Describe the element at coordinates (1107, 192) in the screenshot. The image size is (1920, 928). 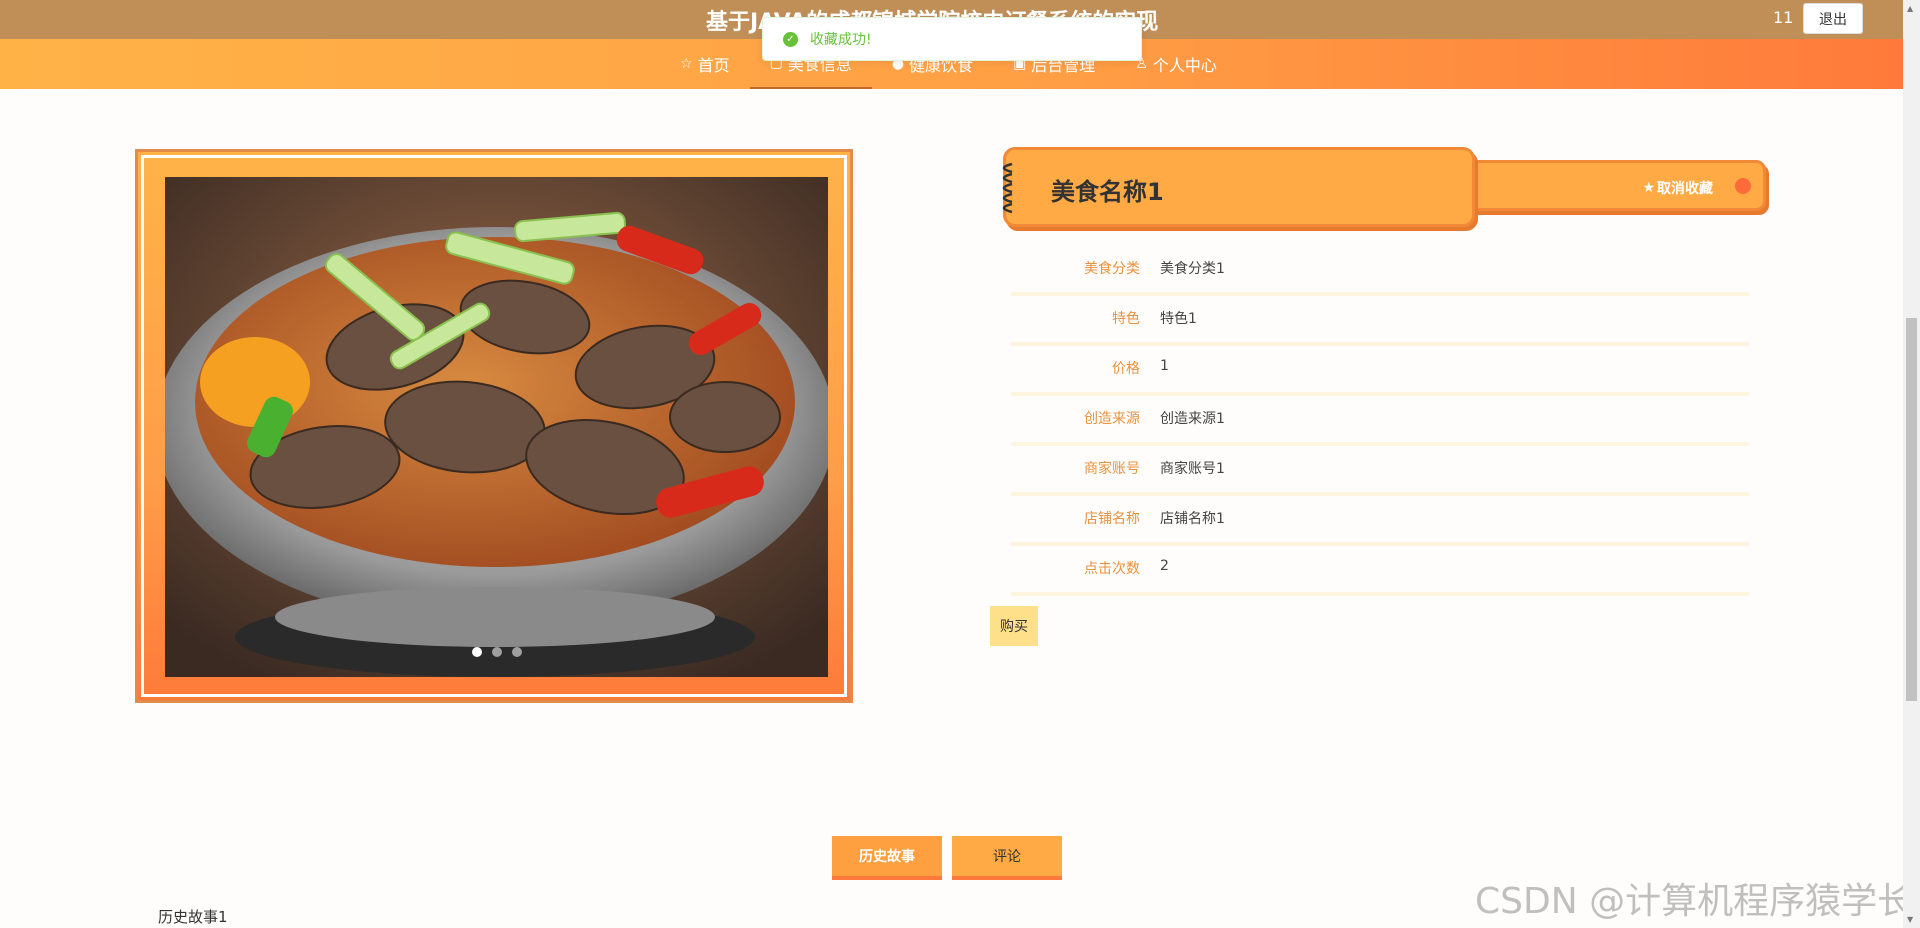
I see `food-title: 美食名称1` at that location.